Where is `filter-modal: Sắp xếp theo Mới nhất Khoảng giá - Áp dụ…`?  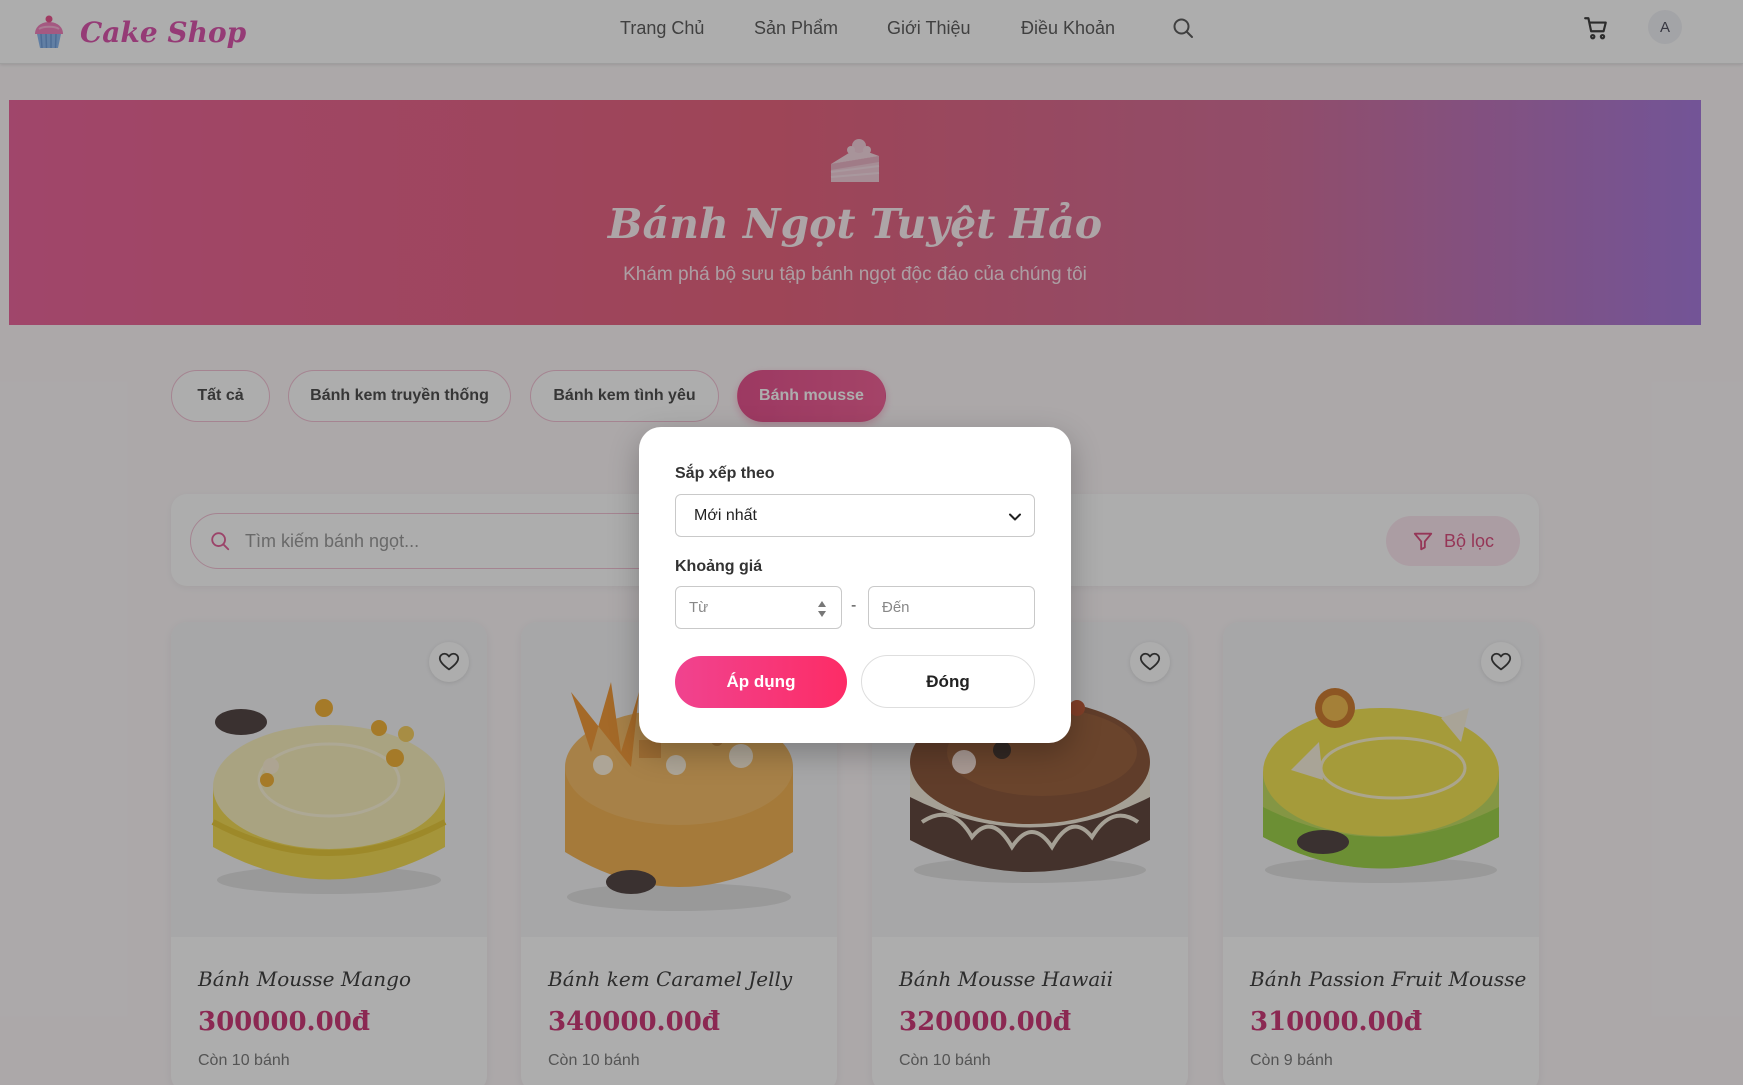
filter-modal: Sắp xếp theo Mới nhất Khoảng giá - Áp dụ… is located at coordinates (855, 585).